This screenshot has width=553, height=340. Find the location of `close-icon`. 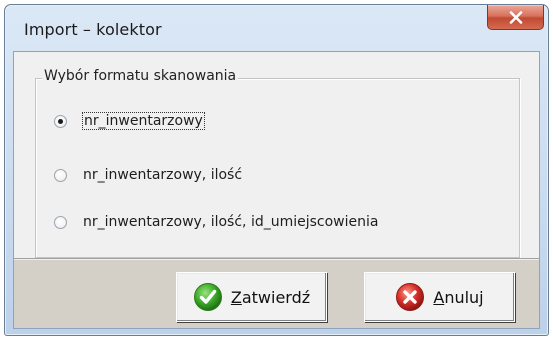

close-icon is located at coordinates (516, 17).